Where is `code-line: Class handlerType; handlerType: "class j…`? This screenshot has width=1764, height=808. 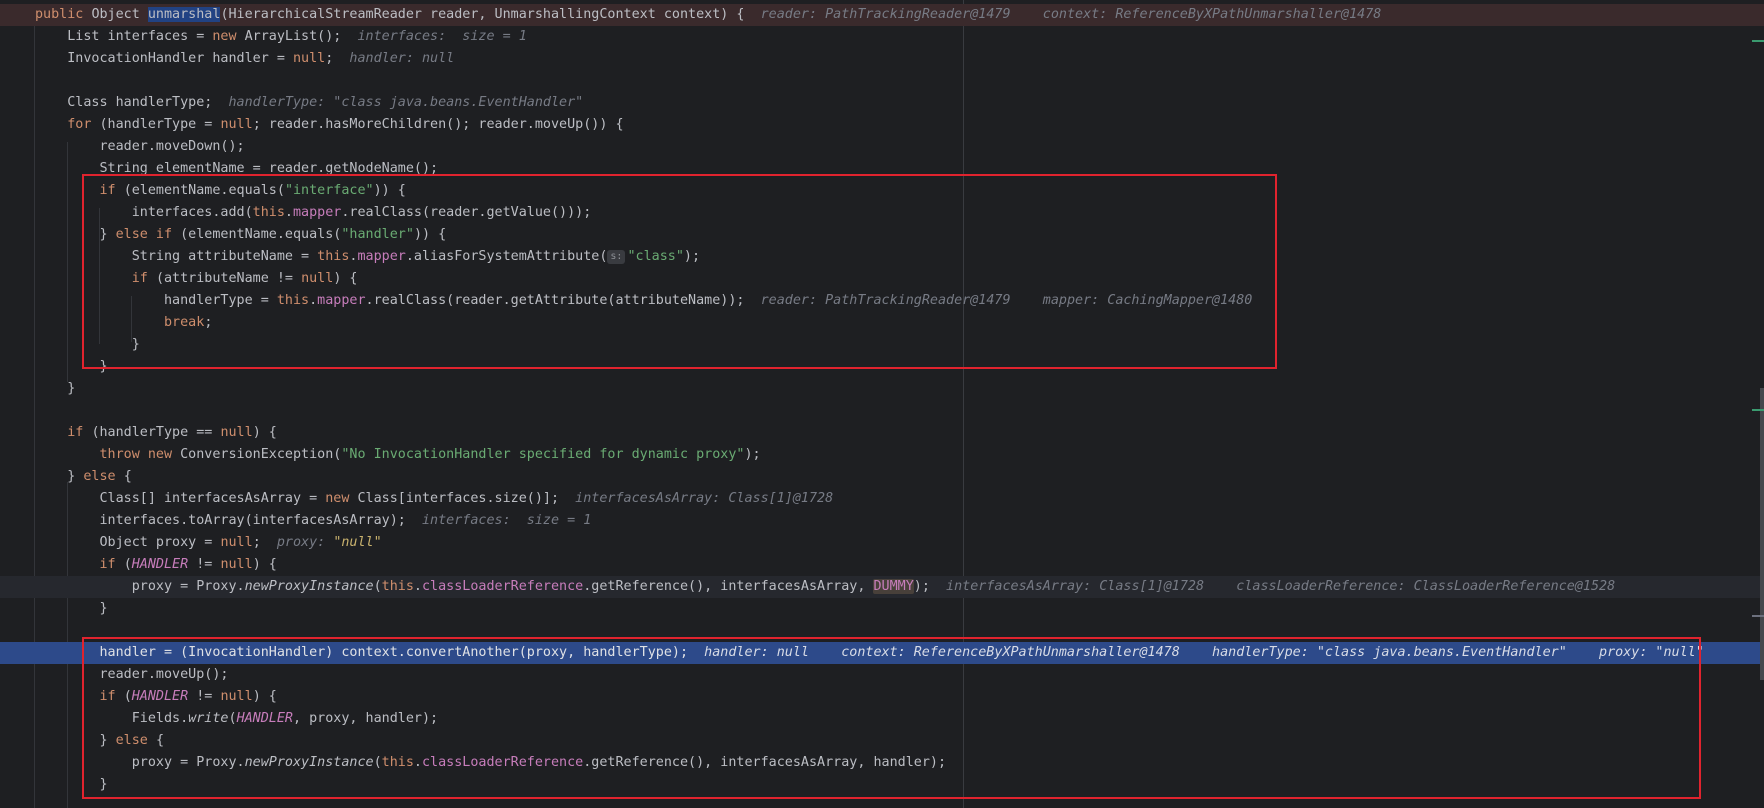
code-line: Class handlerType; handlerType: "class j… is located at coordinates (882, 103).